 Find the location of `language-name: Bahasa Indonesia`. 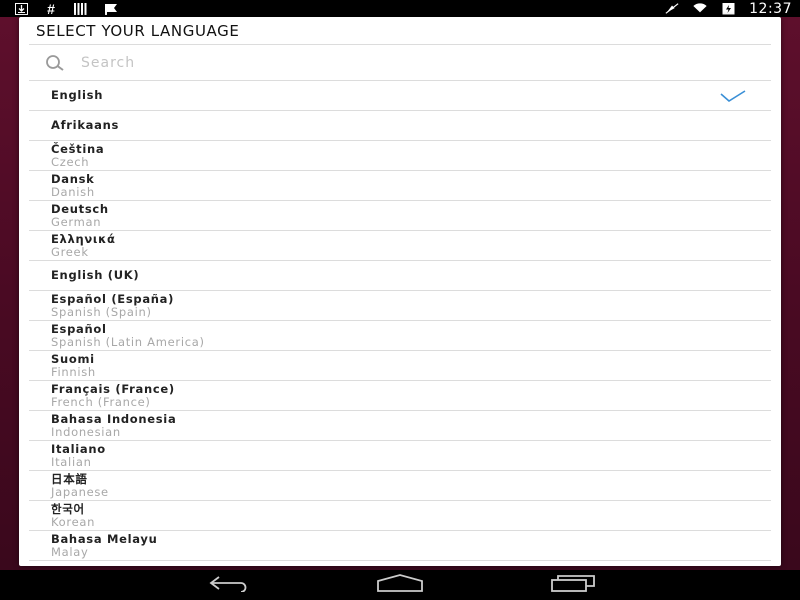

language-name: Bahasa Indonesia is located at coordinates (114, 419).